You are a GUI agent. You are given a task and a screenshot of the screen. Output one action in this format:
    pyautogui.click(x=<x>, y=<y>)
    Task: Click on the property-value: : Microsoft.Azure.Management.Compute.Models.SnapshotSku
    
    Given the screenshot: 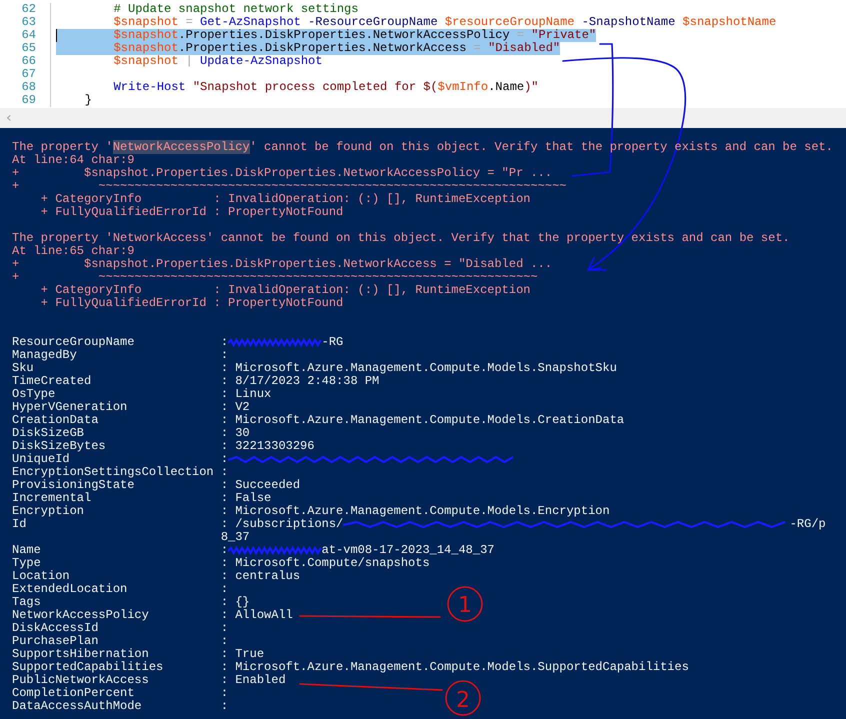 What is the action you would take?
    pyautogui.click(x=418, y=368)
    